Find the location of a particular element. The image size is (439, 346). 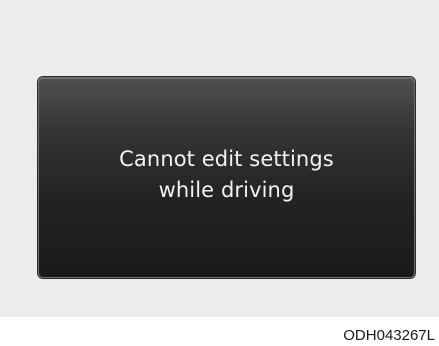

message-line-2: while driving is located at coordinates (226, 189).